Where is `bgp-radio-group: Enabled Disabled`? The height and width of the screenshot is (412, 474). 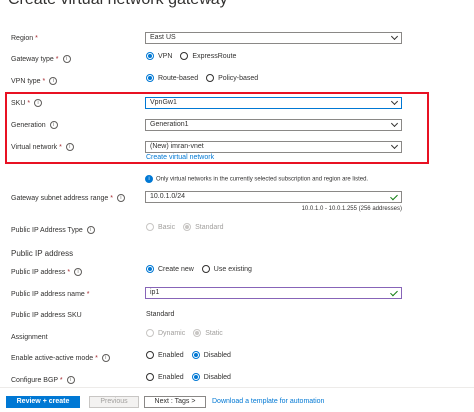
bgp-radio-group: Enabled Disabled is located at coordinates (192, 377).